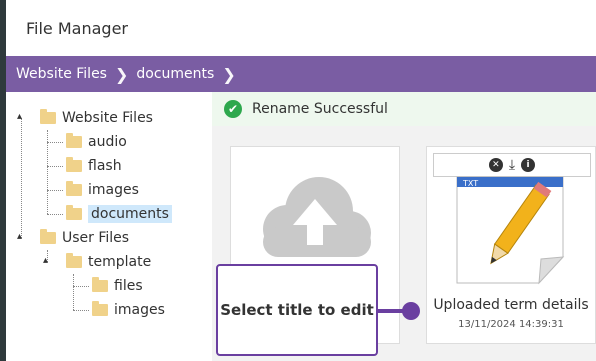 Image resolution: width=596 pixels, height=361 pixels. I want to click on success-alert: ✔ Rename Successful, so click(404, 109).